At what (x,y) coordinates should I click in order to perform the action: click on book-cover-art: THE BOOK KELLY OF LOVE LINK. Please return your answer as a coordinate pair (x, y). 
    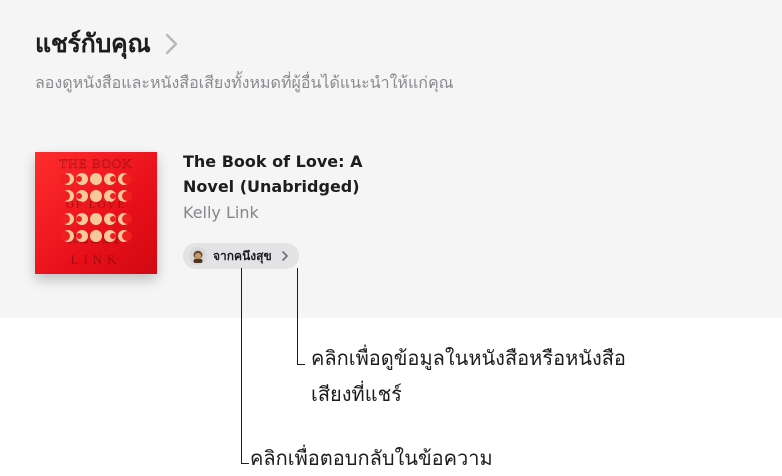
    Looking at the image, I should click on (95, 211).